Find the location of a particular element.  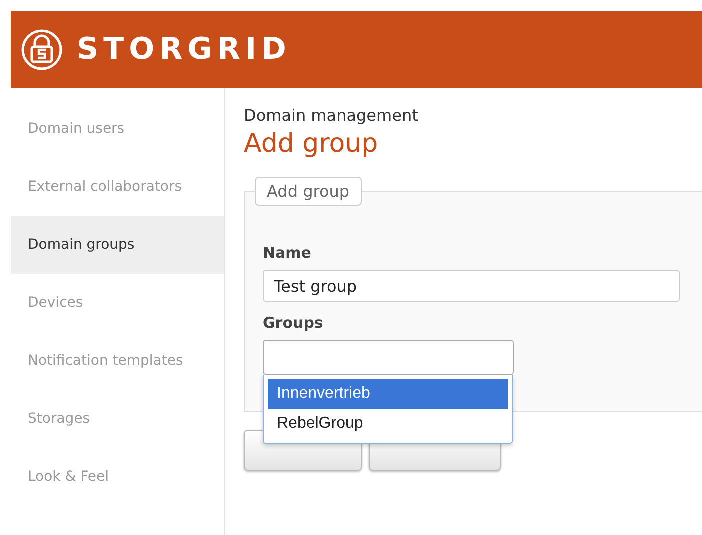

field-label: Name is located at coordinates (287, 253).